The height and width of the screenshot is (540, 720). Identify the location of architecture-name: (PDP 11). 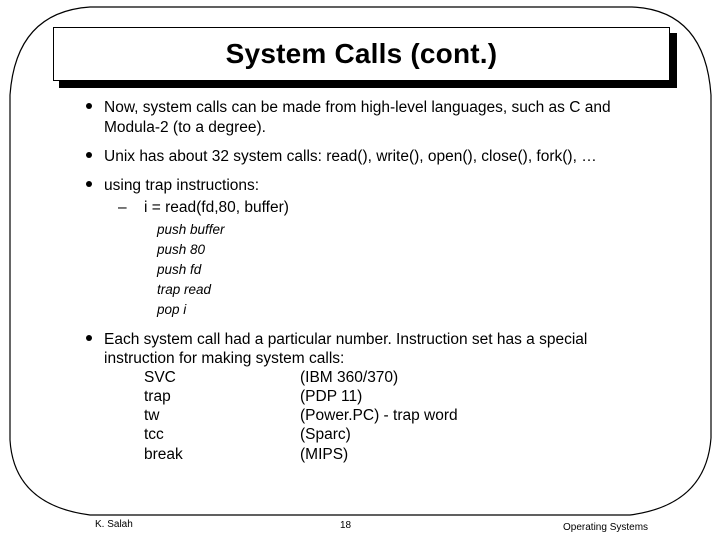
(331, 396).